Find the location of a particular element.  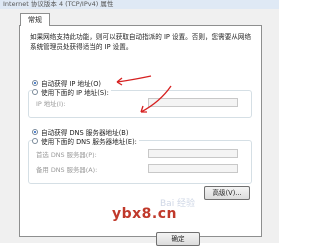

preferred-dns-field is located at coordinates (193, 153).